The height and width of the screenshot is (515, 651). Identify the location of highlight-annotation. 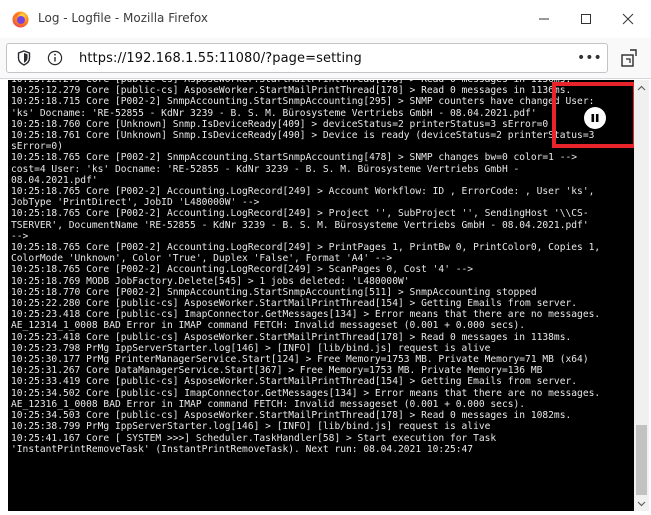
(594, 115).